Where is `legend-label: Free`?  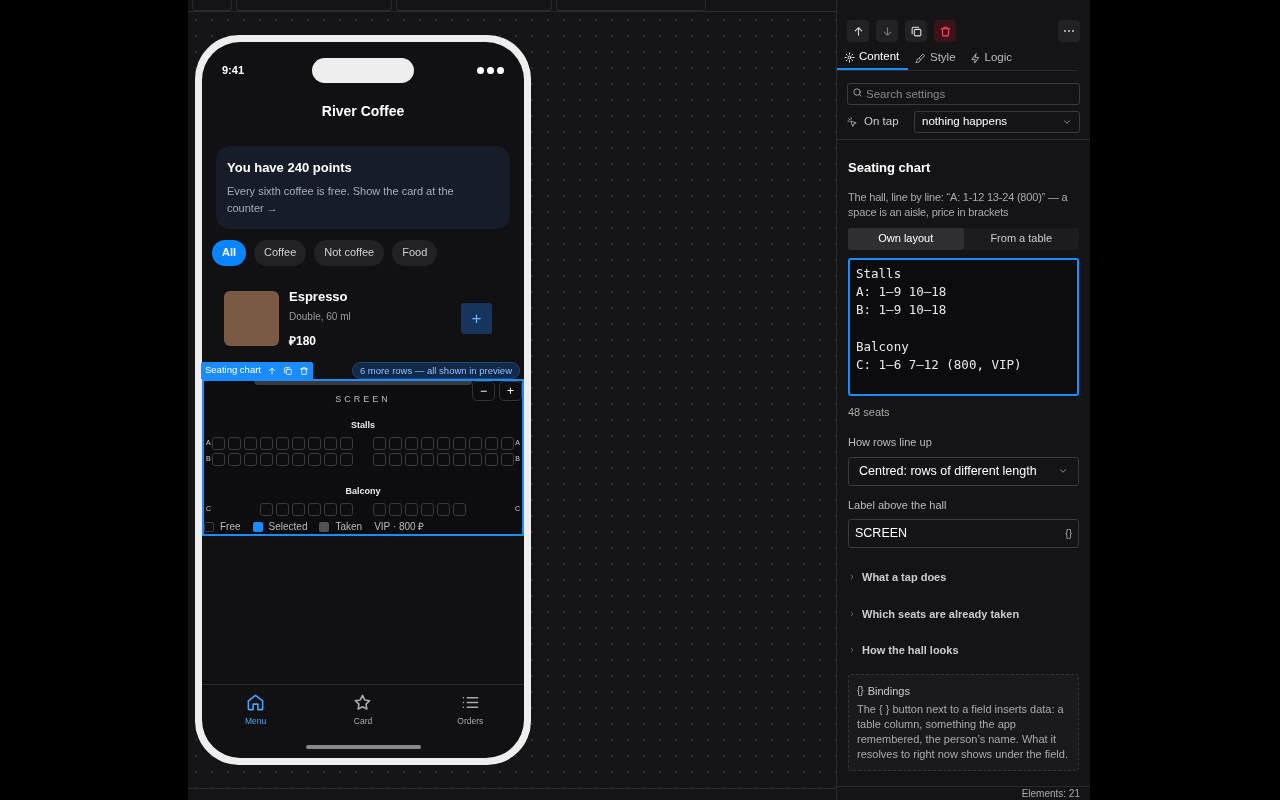 legend-label: Free is located at coordinates (230, 527).